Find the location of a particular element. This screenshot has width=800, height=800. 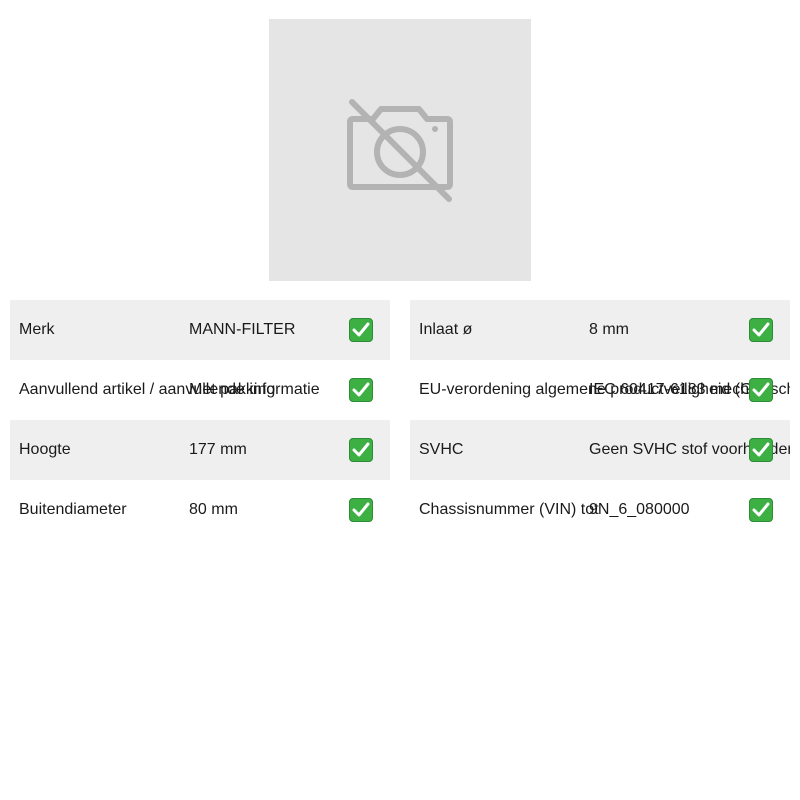

spec-label: Inlaat ø is located at coordinates (446, 329).